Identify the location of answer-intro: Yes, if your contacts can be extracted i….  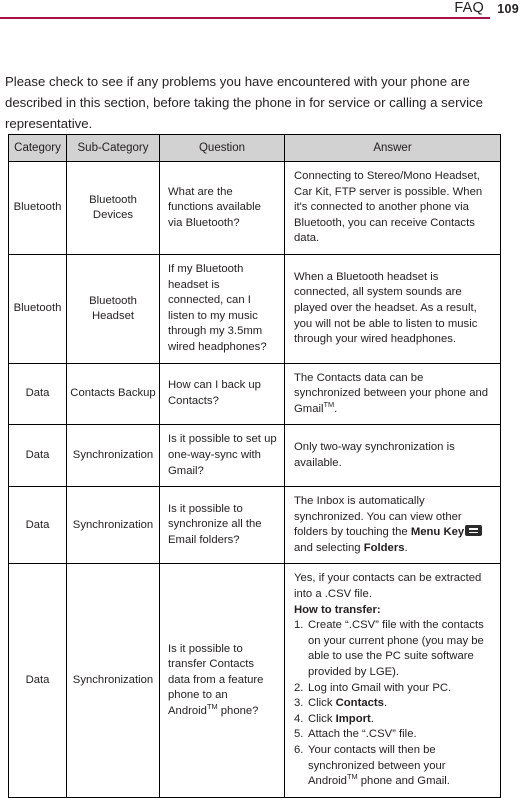
(388, 586).